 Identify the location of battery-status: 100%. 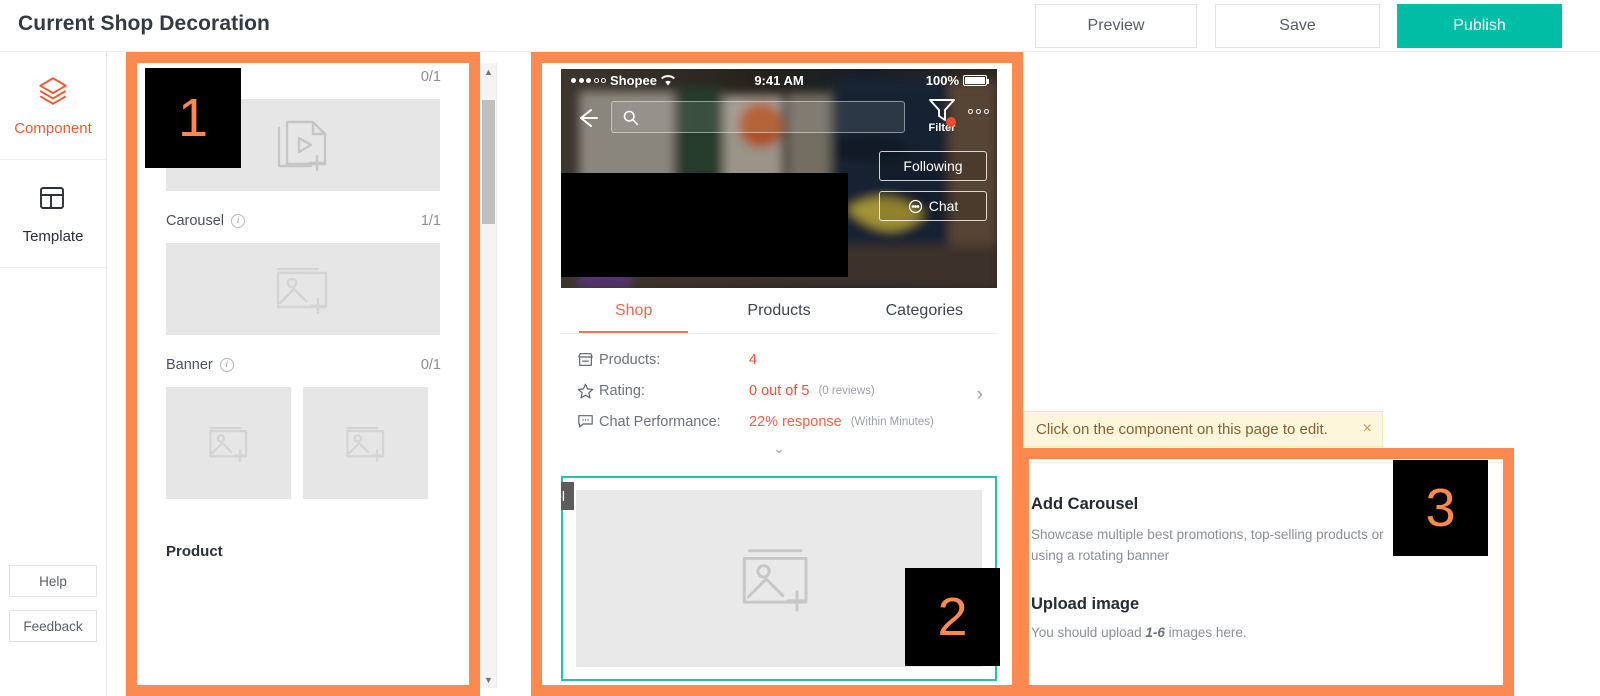
(957, 80).